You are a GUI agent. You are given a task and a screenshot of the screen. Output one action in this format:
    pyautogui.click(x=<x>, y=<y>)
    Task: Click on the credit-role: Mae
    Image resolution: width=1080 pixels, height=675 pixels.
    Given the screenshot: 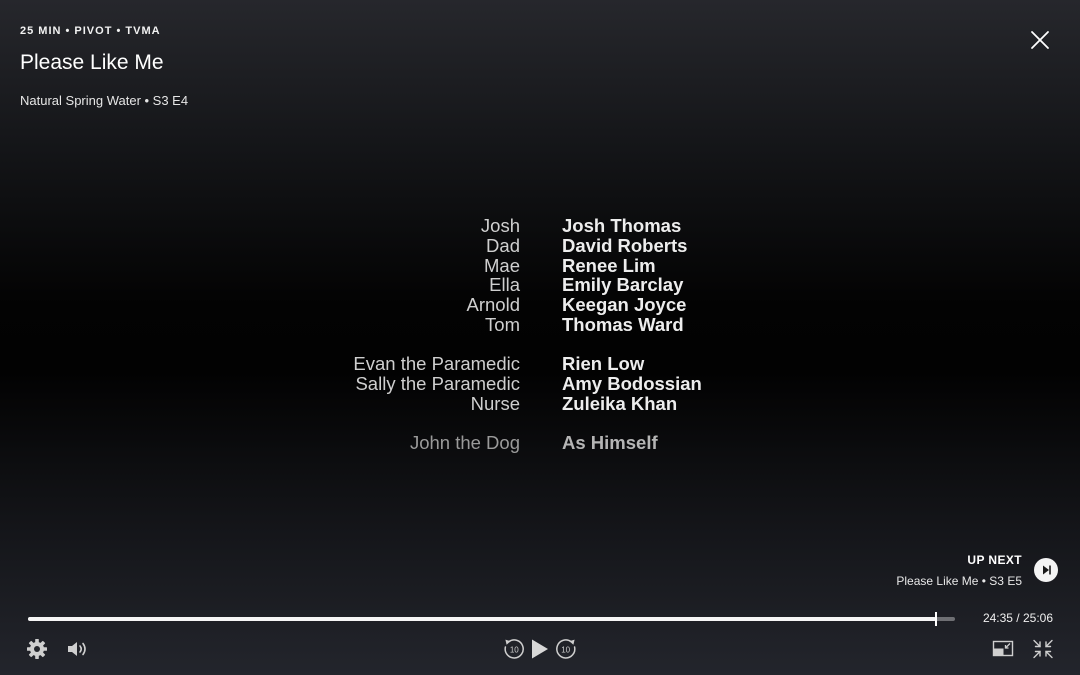 What is the action you would take?
    pyautogui.click(x=502, y=265)
    